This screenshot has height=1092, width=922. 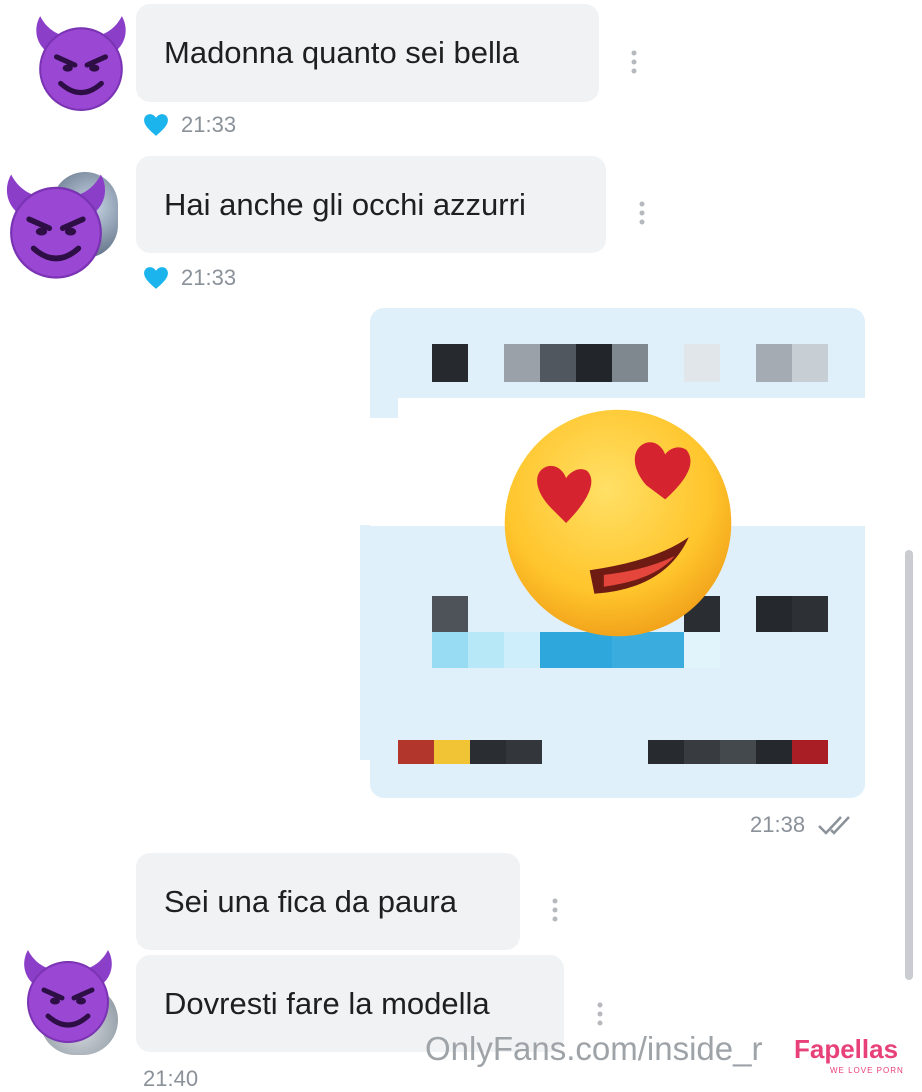 What do you see at coordinates (778, 824) in the screenshot?
I see `message-time: 21:38` at bounding box center [778, 824].